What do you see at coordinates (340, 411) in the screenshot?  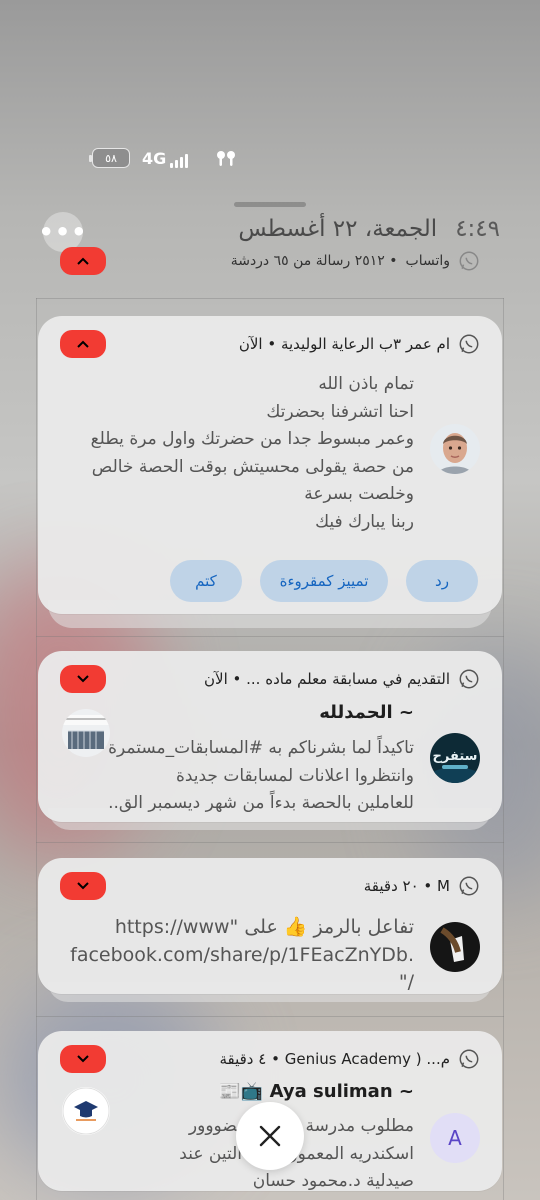 I see `message-line: احنا اتشرفنا بحضرتك` at bounding box center [340, 411].